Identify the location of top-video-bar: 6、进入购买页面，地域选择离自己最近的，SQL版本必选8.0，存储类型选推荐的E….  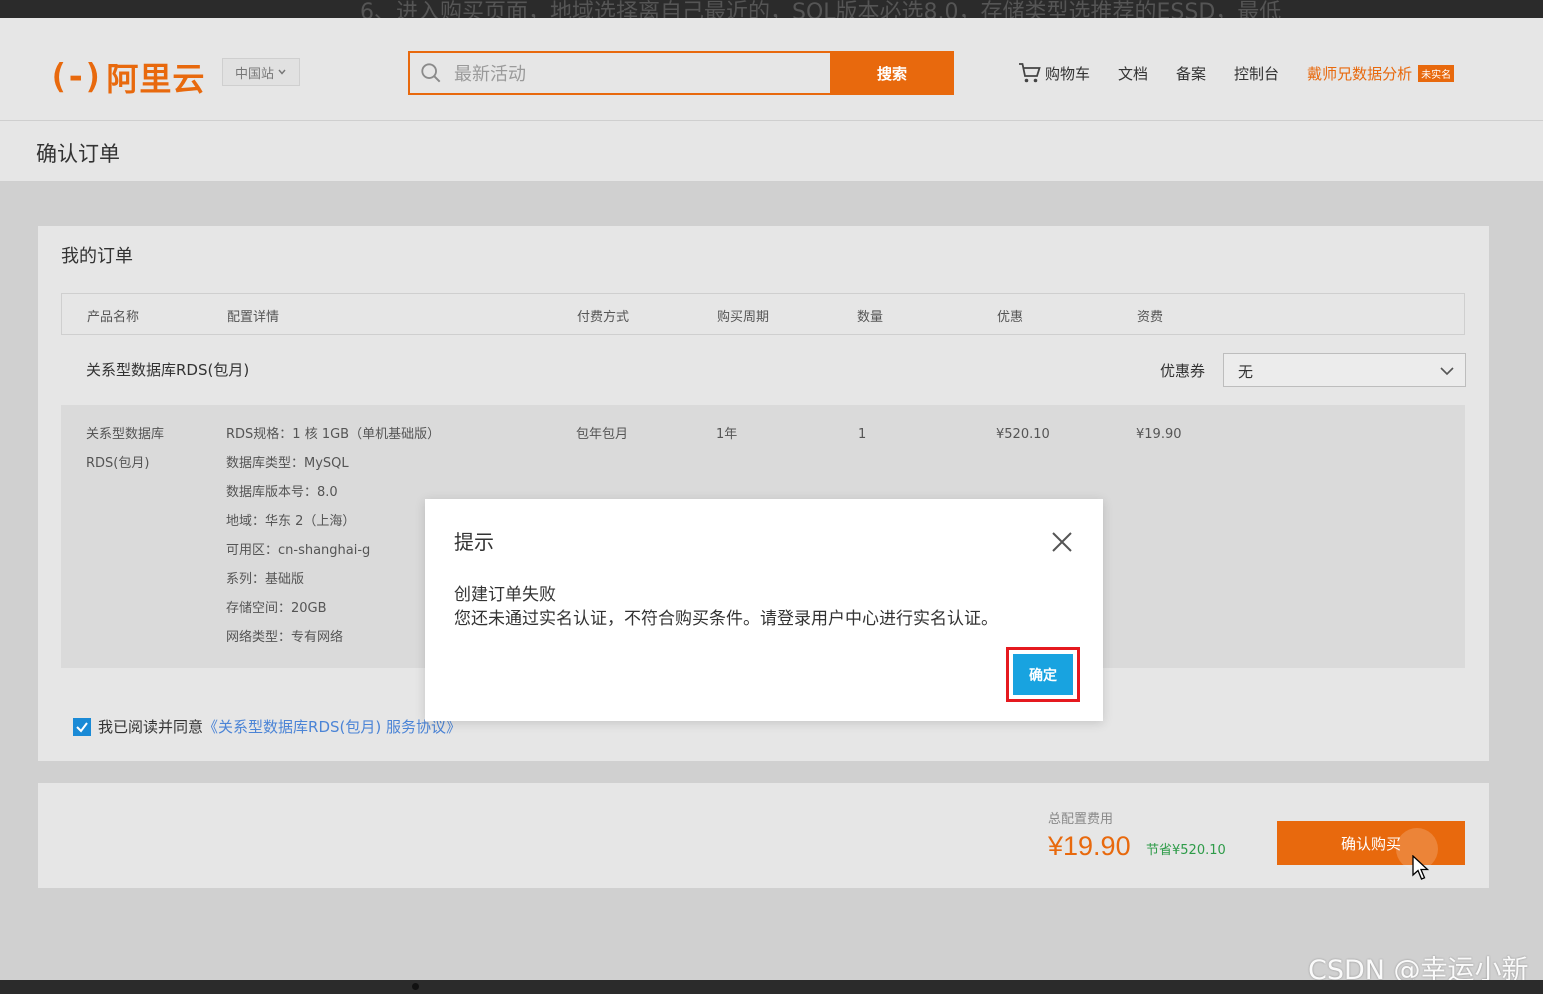
(771, 9).